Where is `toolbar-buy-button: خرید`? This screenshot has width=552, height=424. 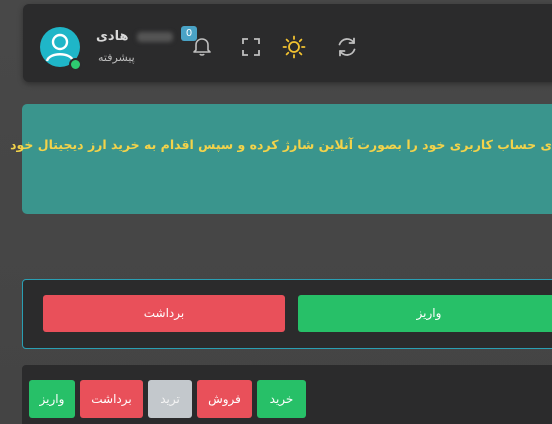 toolbar-buy-button: خرید is located at coordinates (281, 399).